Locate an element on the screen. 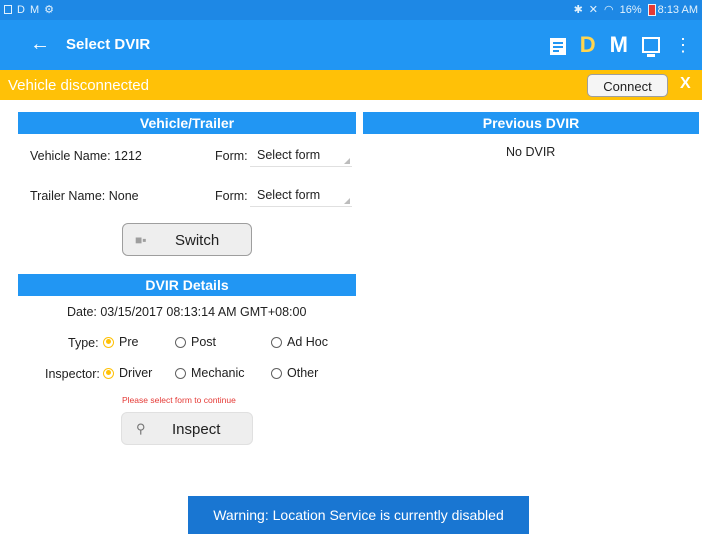 This screenshot has width=702, height=534. type-pre-radio: Pre is located at coordinates (120, 342).